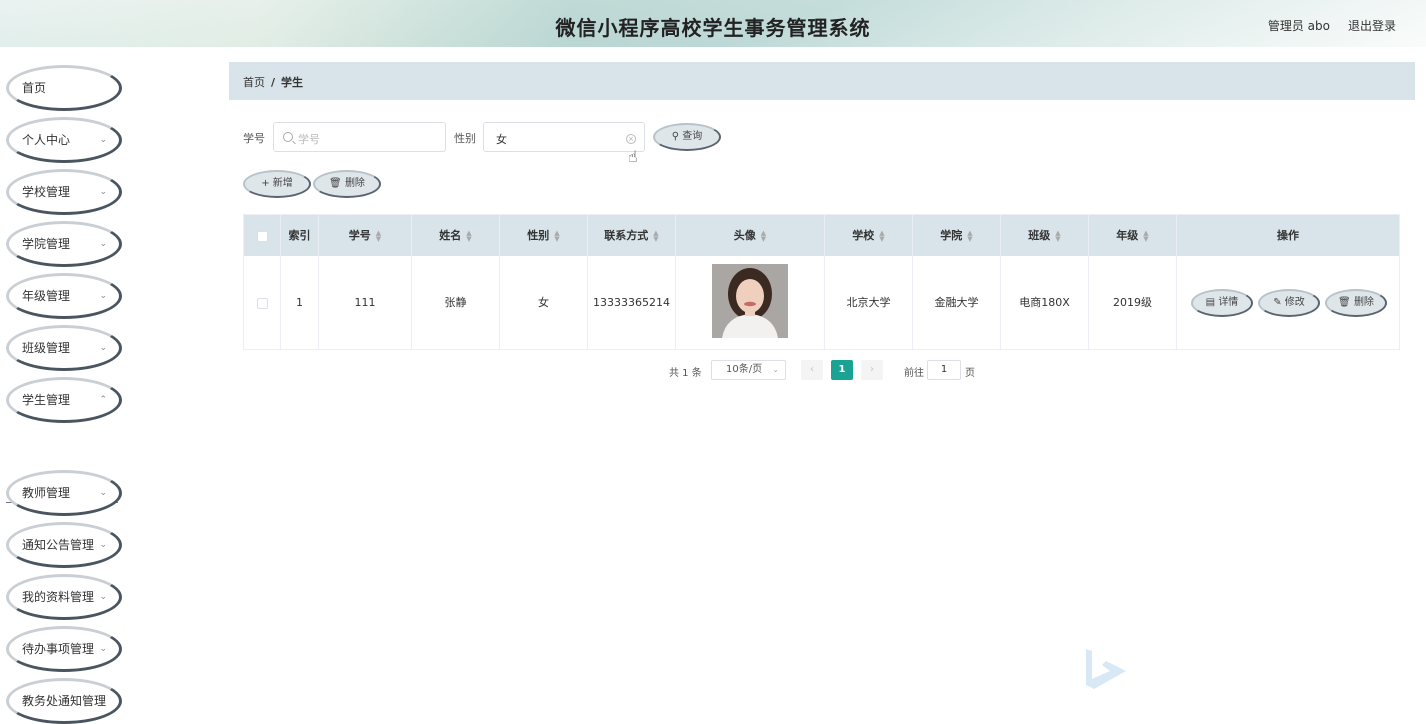 Image resolution: width=1426 pixels, height=724 pixels. I want to click on row-checkbox, so click(262, 303).